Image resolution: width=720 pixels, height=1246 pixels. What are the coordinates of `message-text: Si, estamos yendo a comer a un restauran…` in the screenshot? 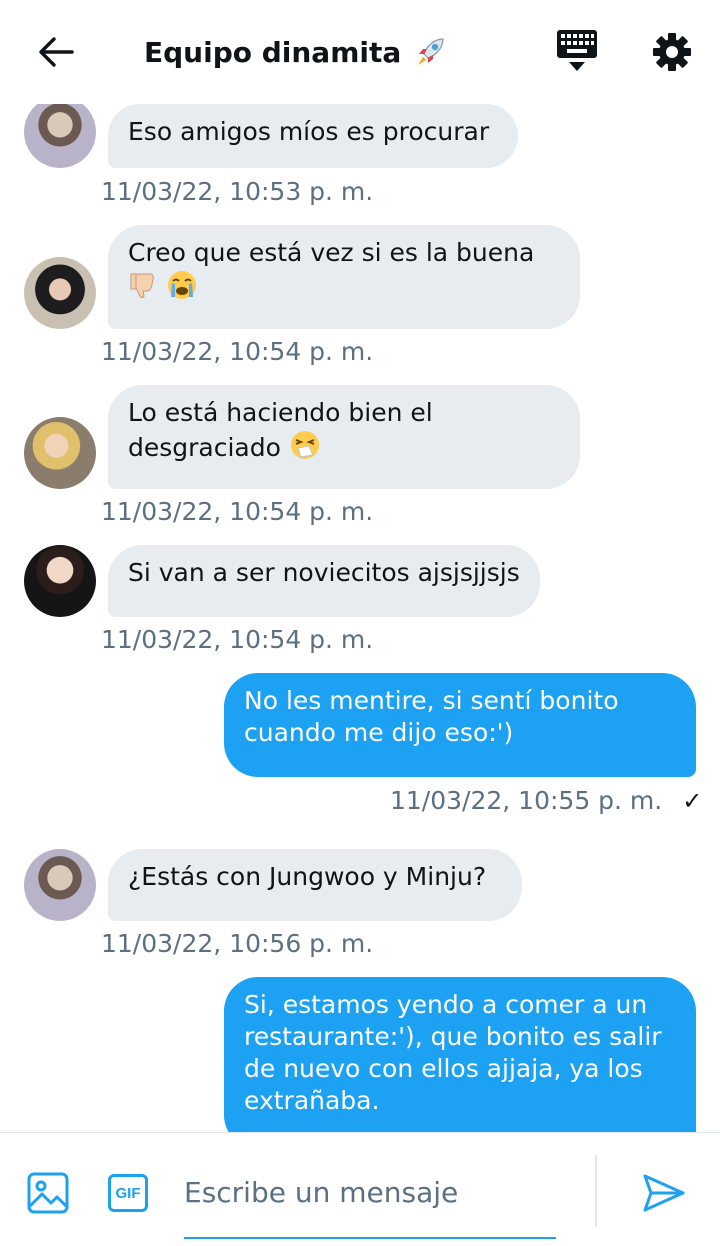 It's located at (453, 1052).